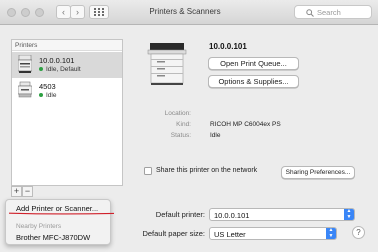  I want to click on default-printer-select: 10.0.0.101 ▲ ▼, so click(282, 214).